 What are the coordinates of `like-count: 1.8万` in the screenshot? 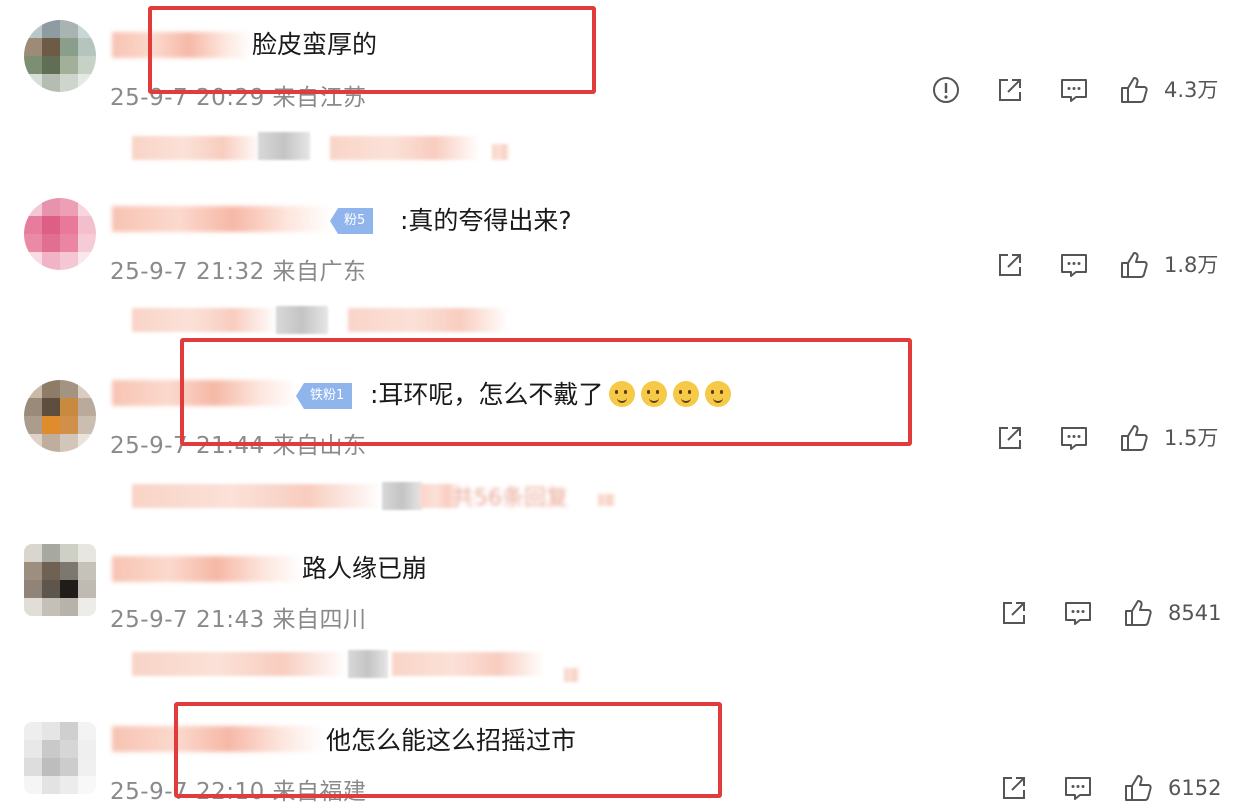 It's located at (1191, 265).